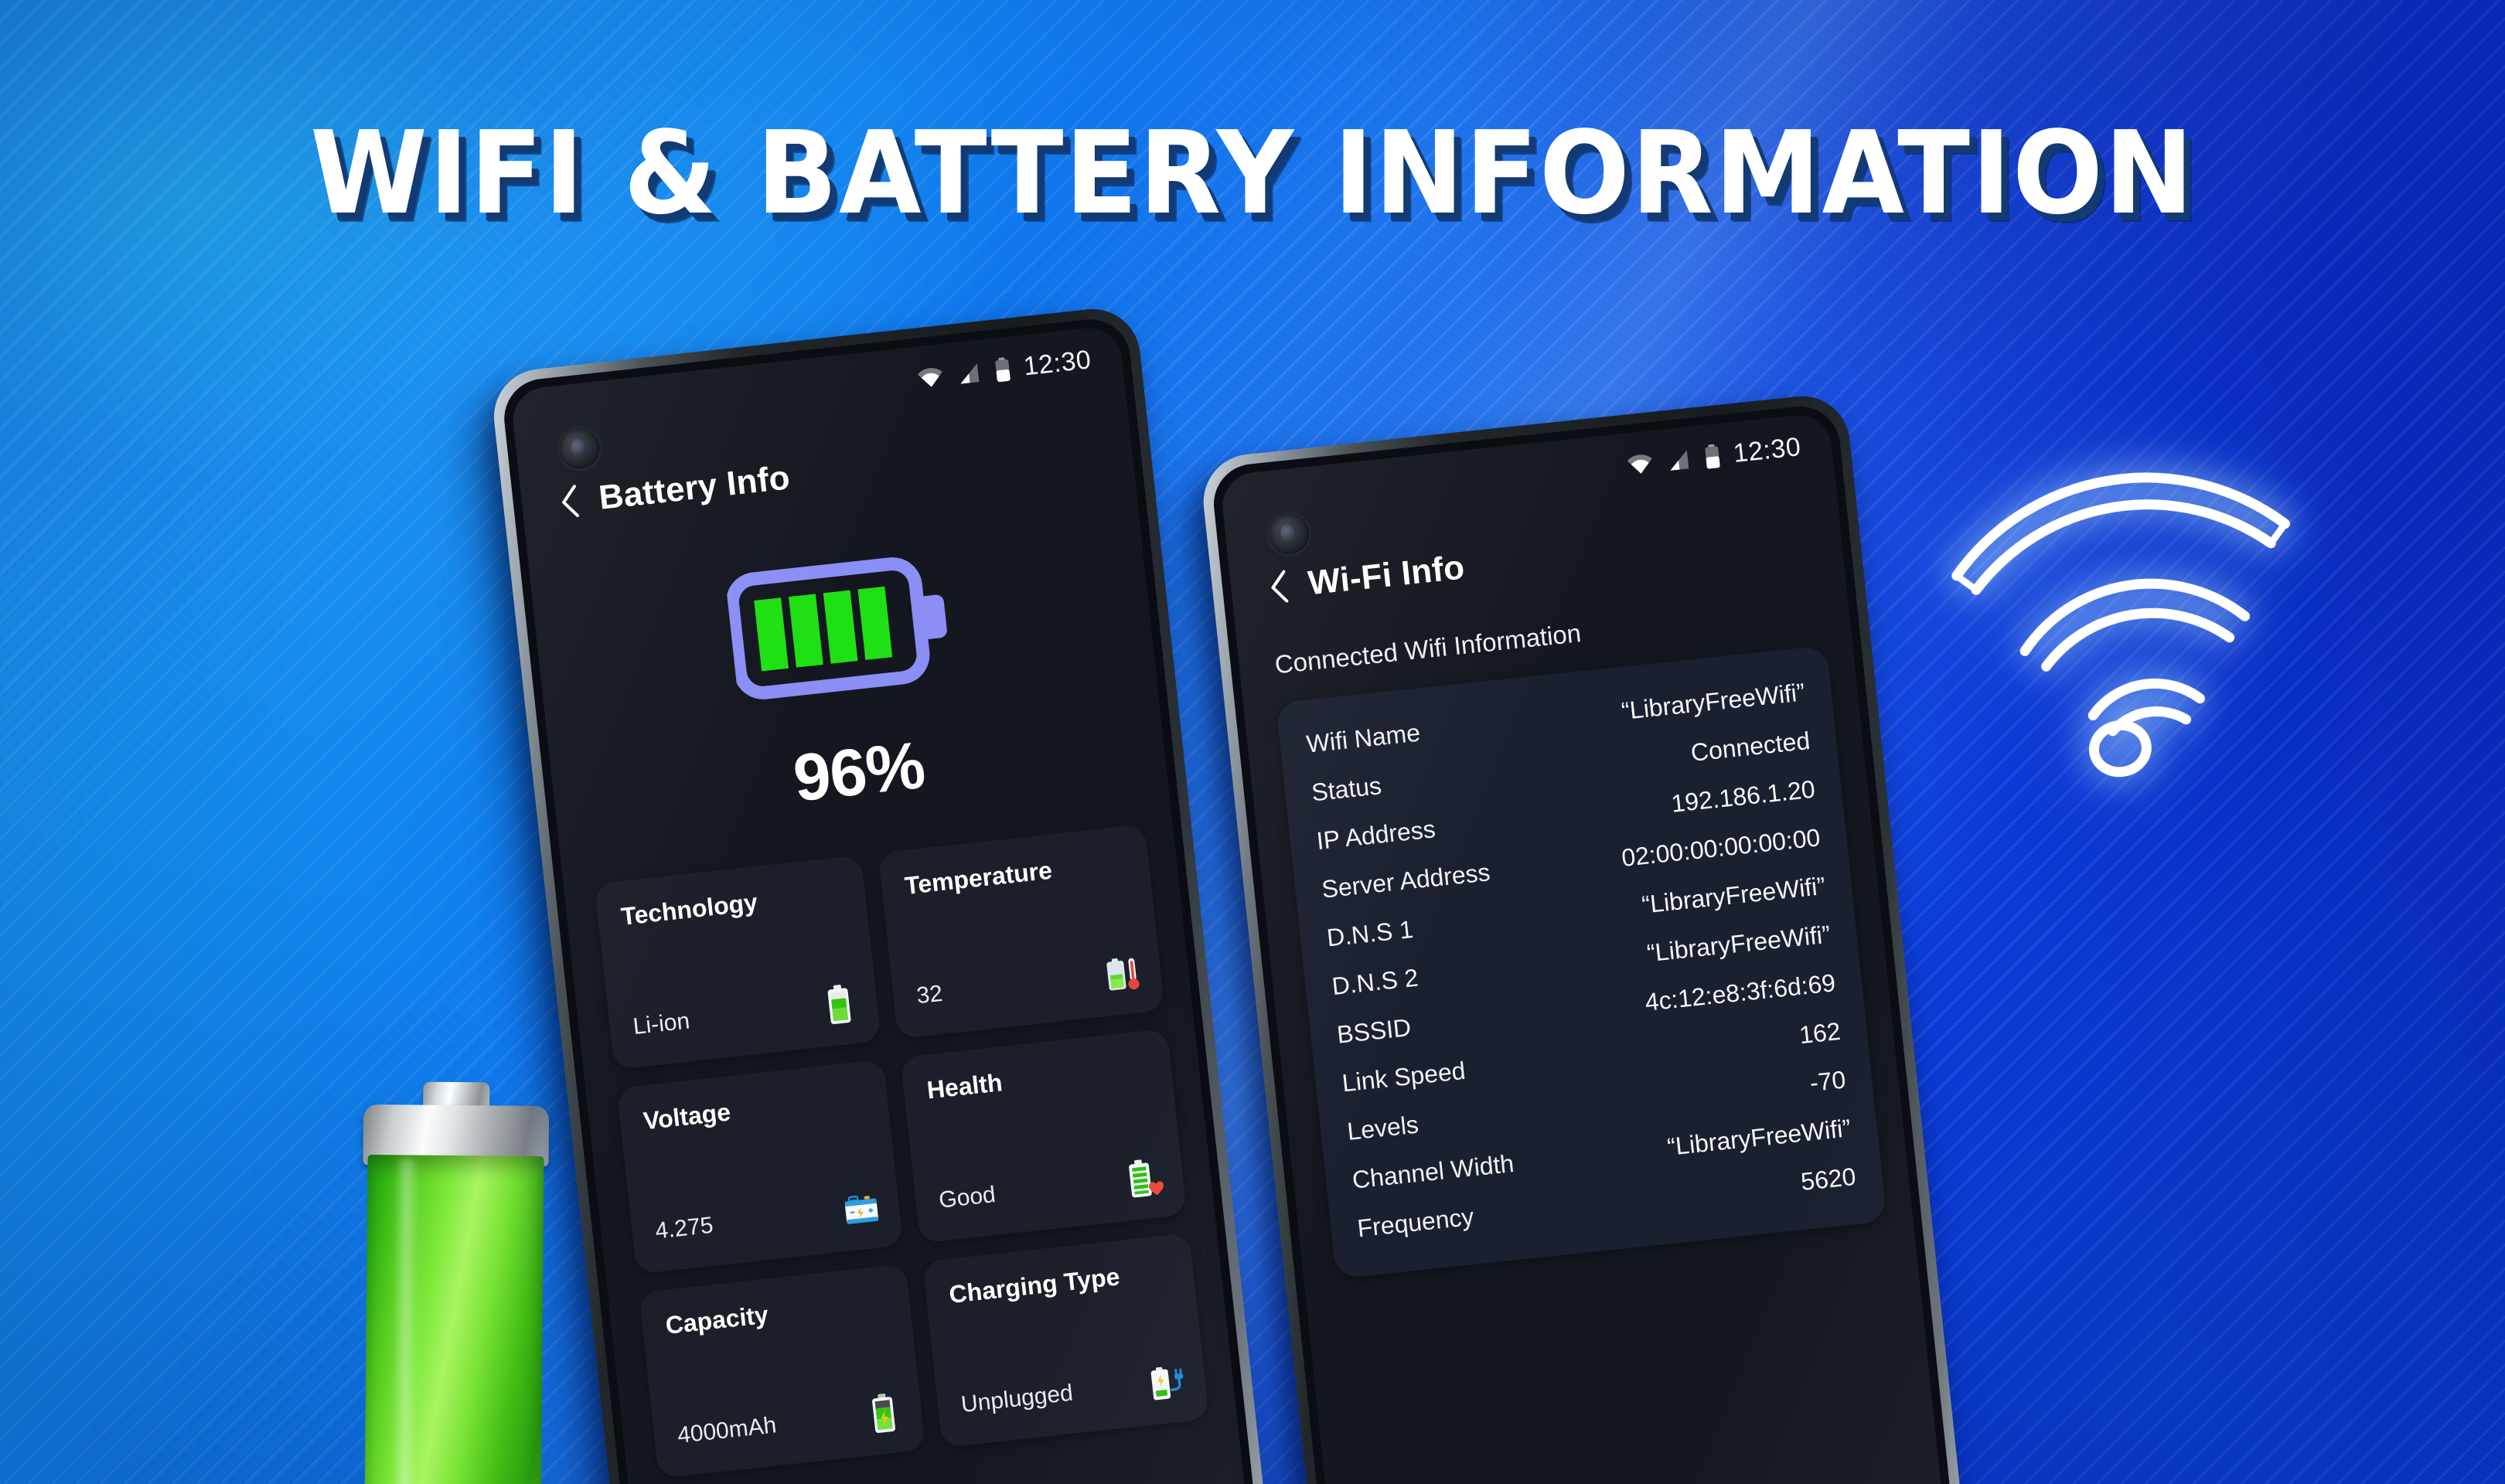  What do you see at coordinates (1743, 796) in the screenshot?
I see `wifi-row-value: 192.186.1.20` at bounding box center [1743, 796].